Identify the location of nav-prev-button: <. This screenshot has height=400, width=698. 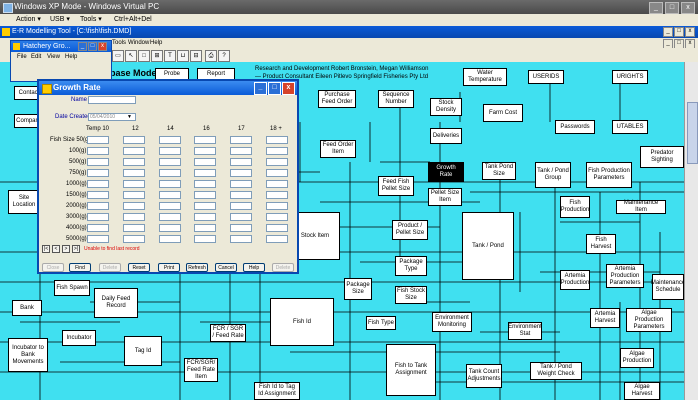
(56, 249).